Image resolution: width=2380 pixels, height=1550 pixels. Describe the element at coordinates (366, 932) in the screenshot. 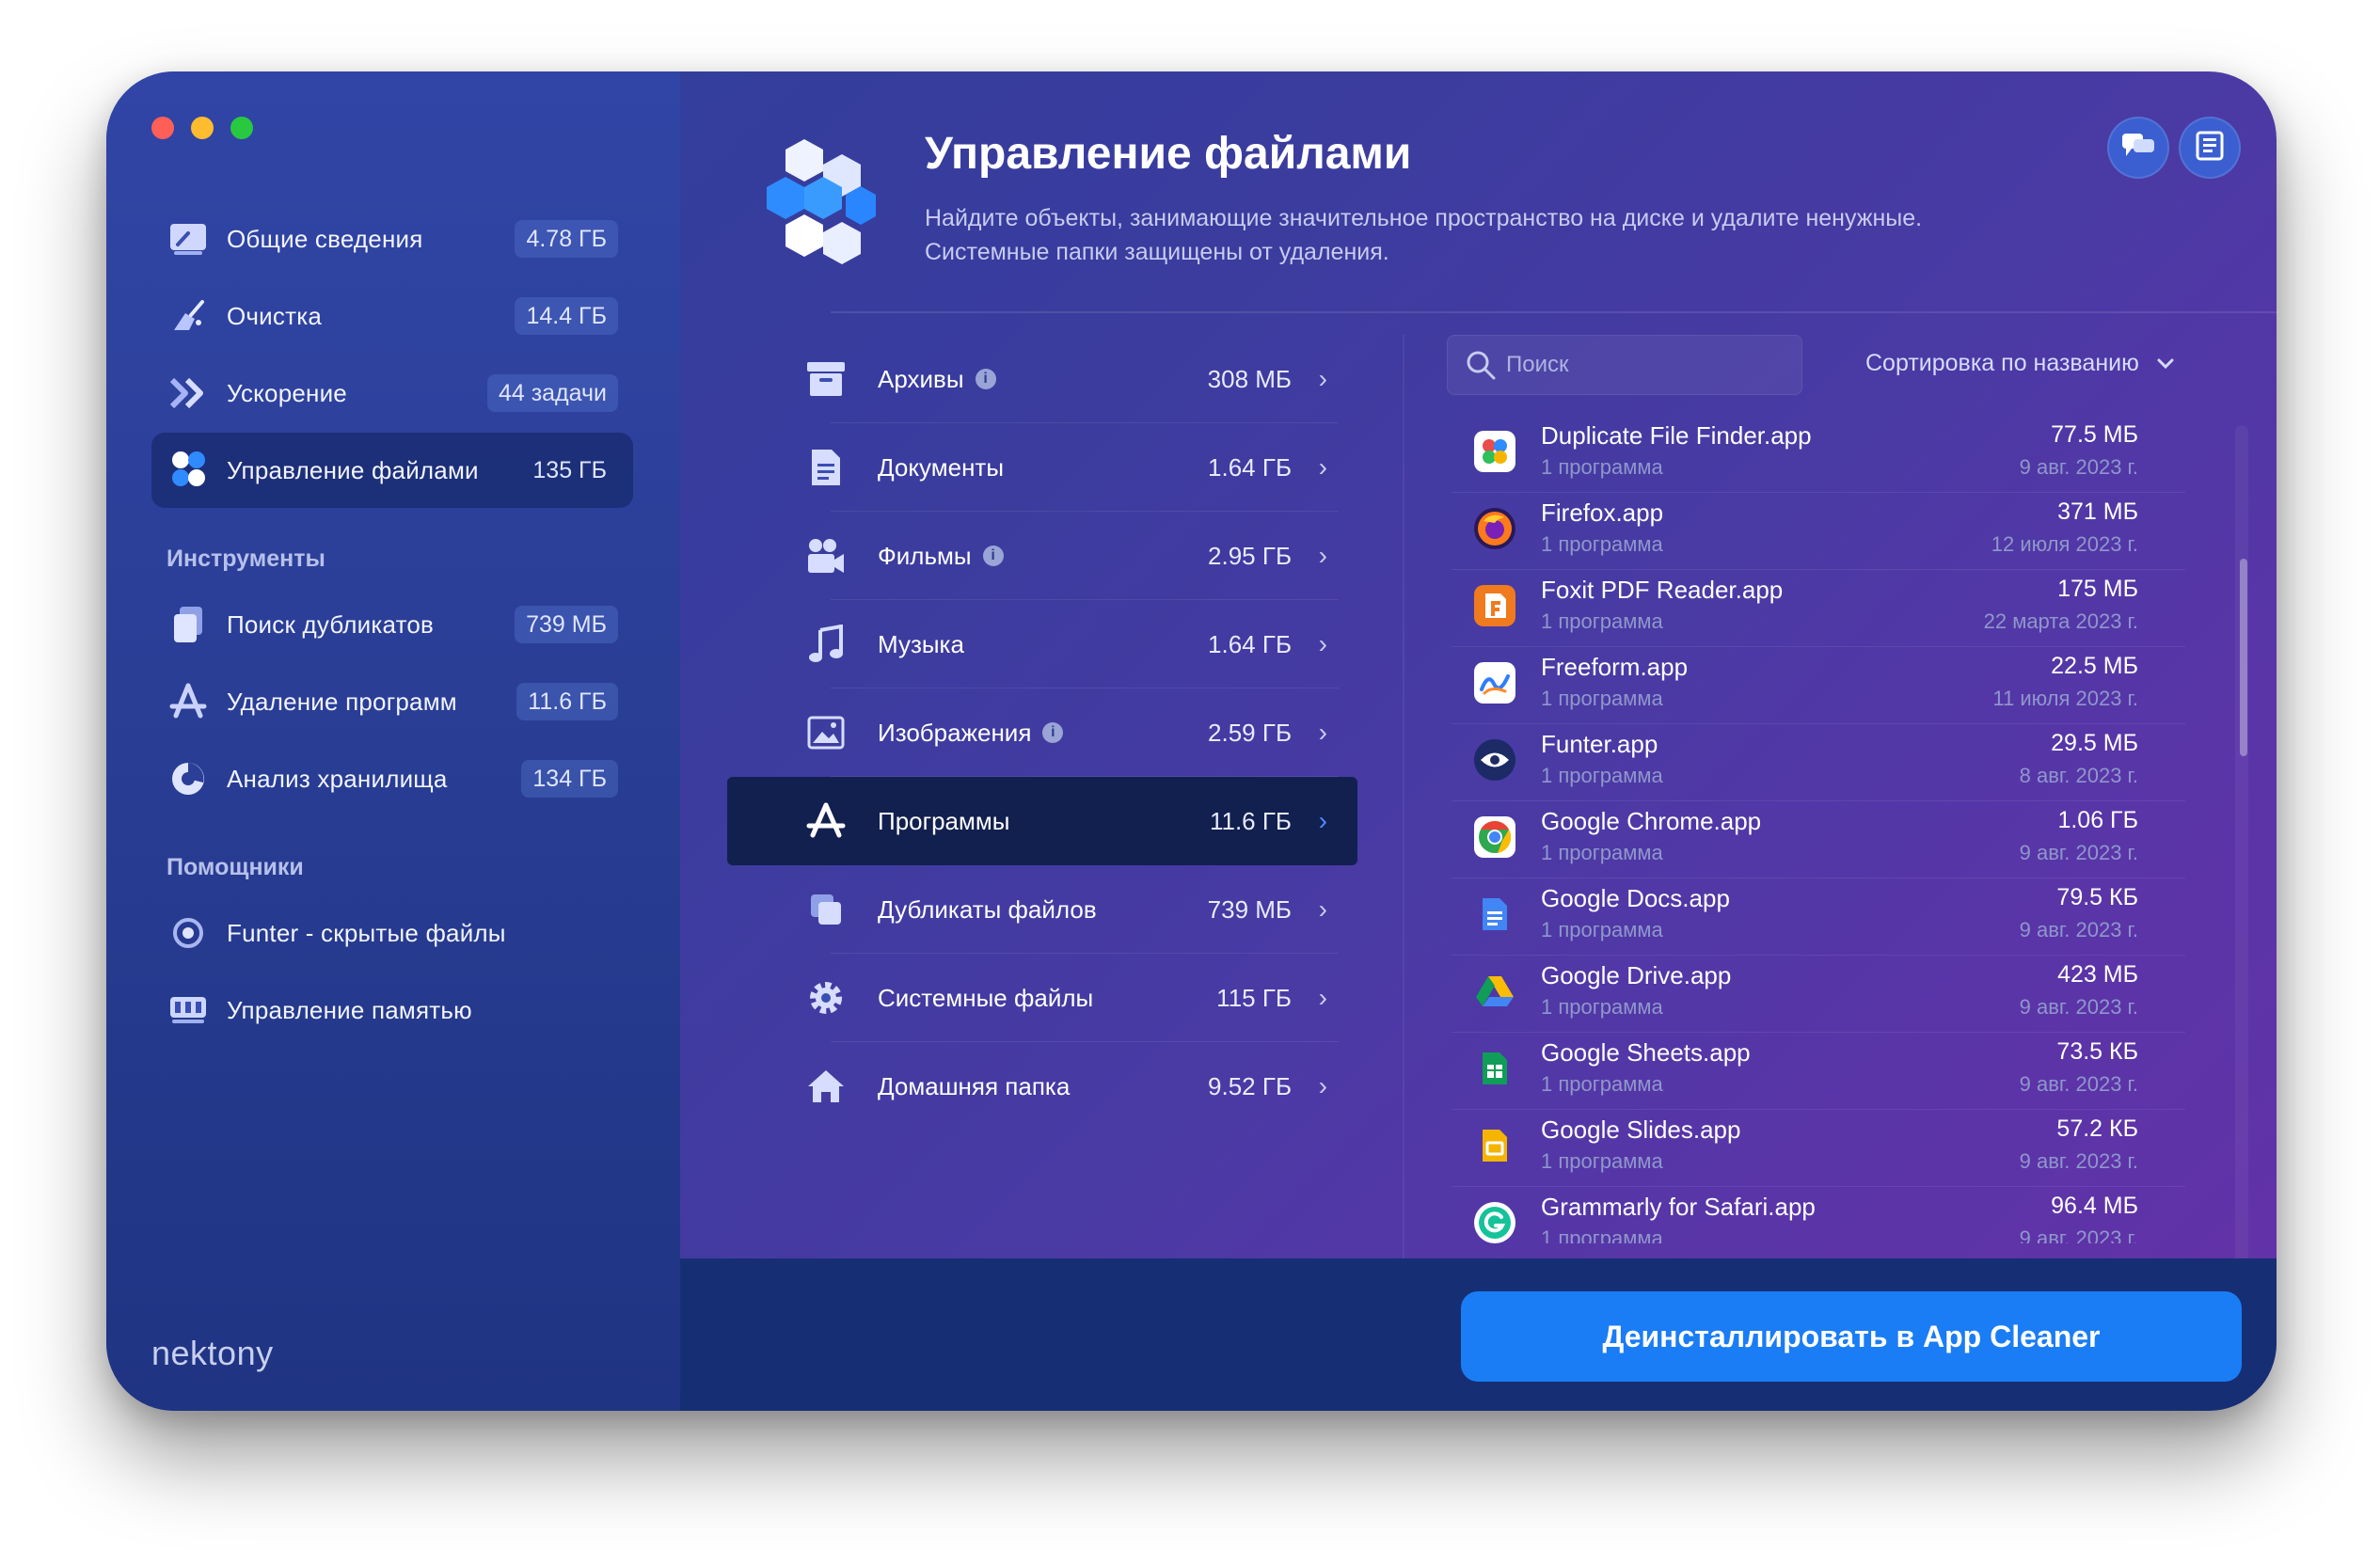

I see `sidebar-item-label: Funter - скрытые файлы` at that location.